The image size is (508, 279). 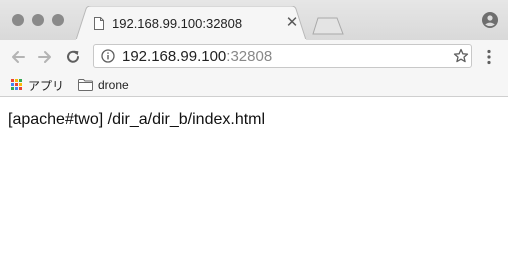 I want to click on toolbar: 192.168.99.100:32808, so click(x=254, y=57).